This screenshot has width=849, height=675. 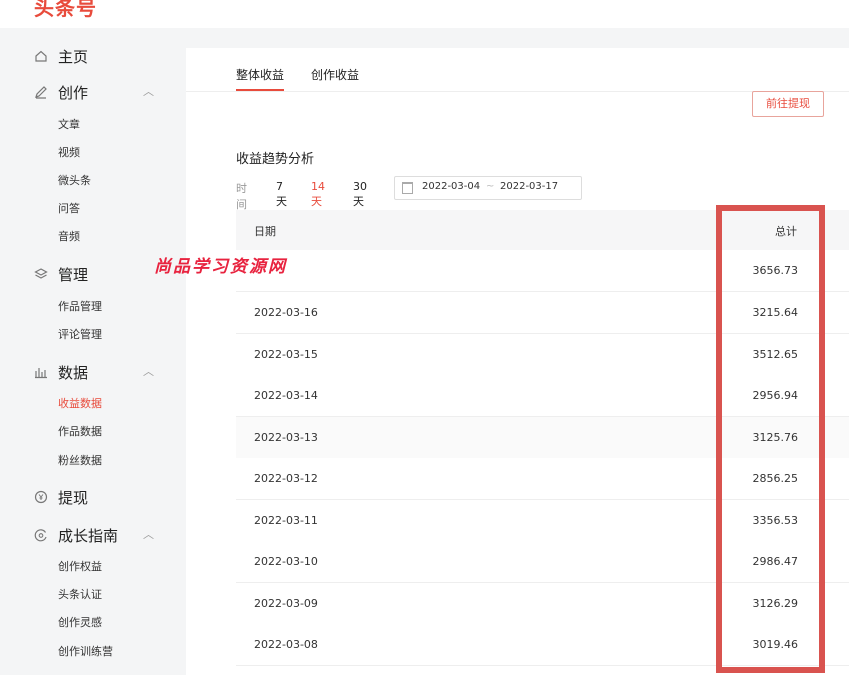 I want to click on sidebar-subitem-micro-post: 微头条, so click(x=74, y=180).